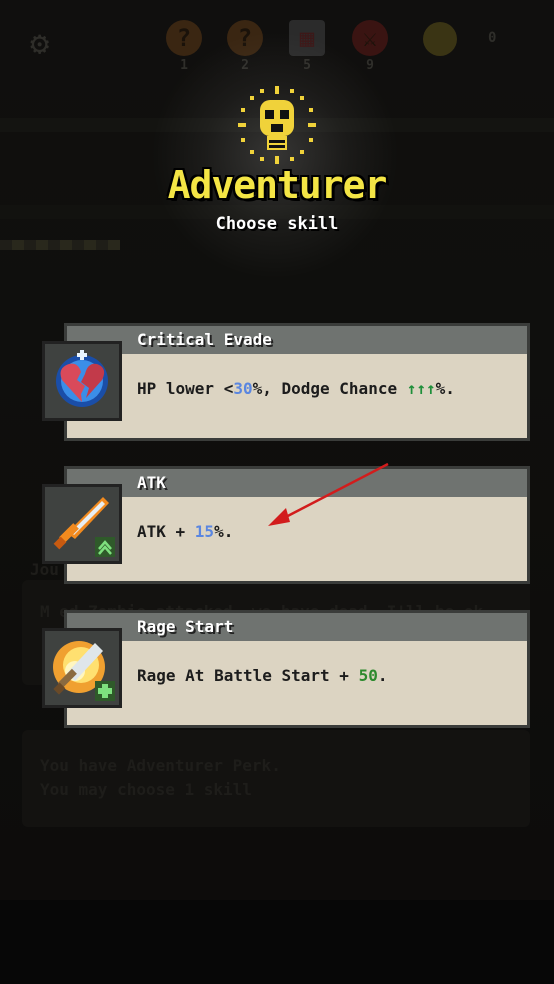  I want to click on desc-text: ., so click(382, 675).